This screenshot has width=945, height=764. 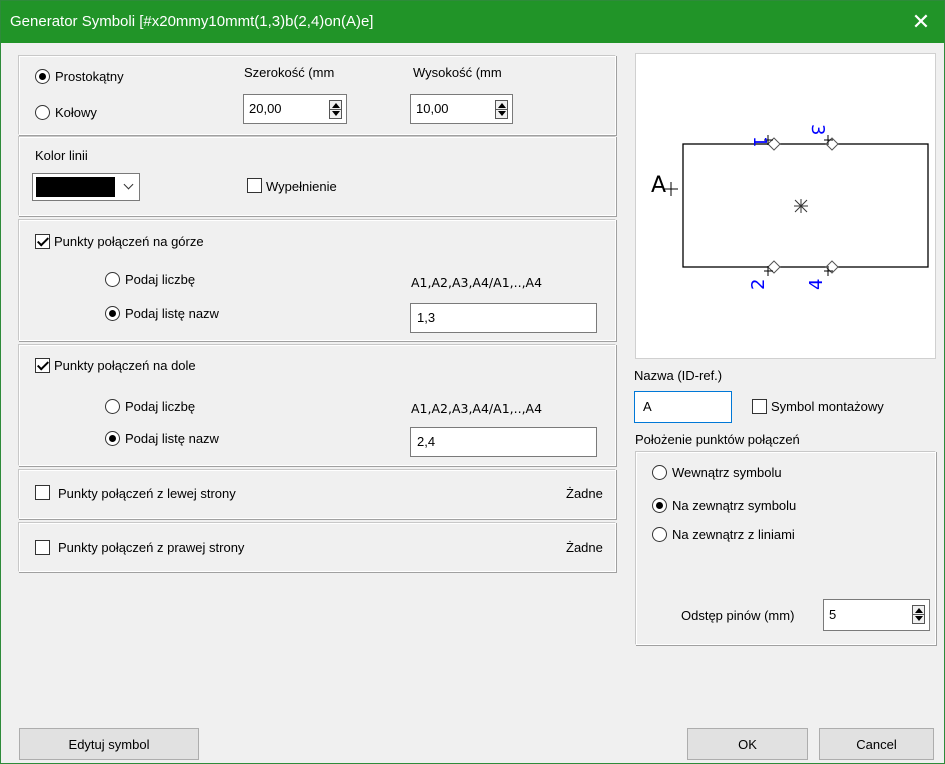 I want to click on width-spinbox: 20,00, so click(x=295, y=109).